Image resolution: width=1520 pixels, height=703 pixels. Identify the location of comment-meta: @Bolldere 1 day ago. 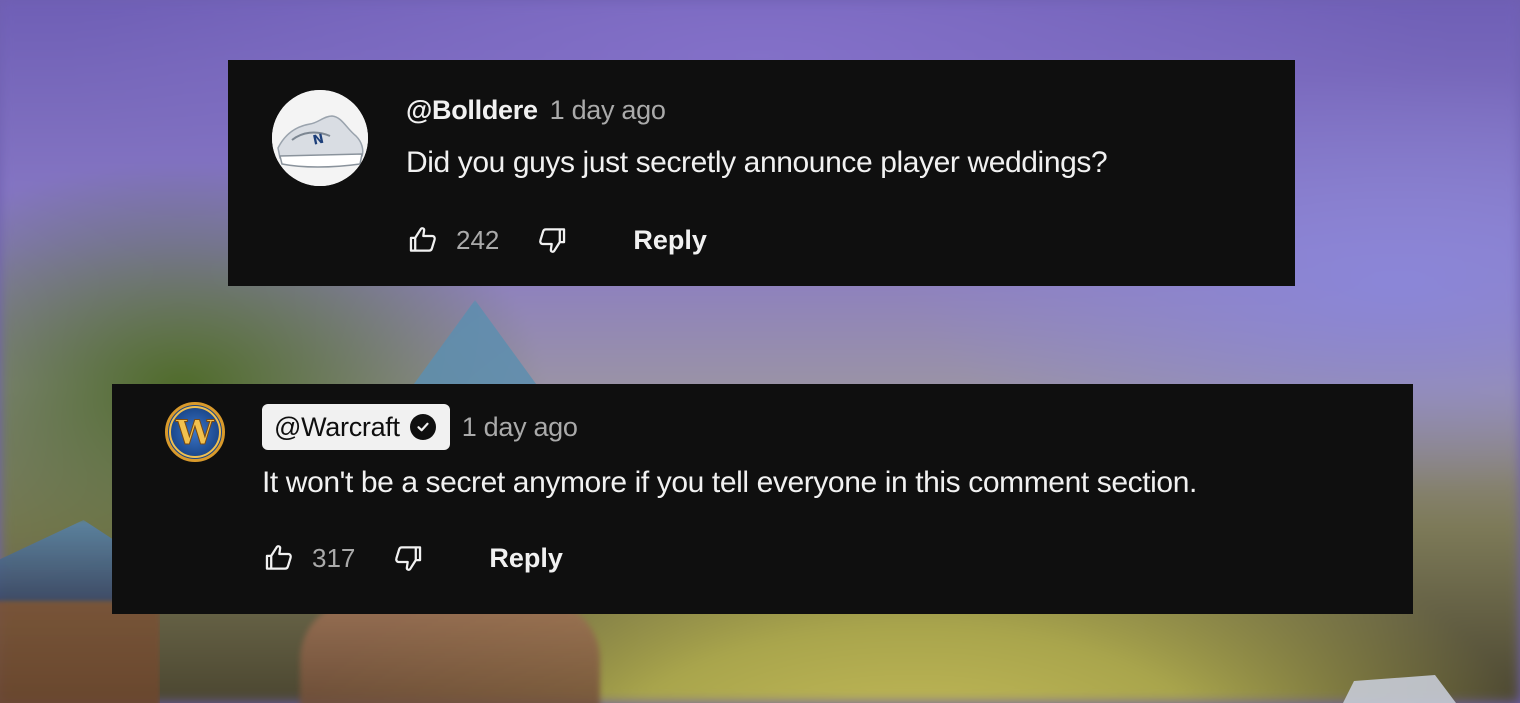
(536, 110).